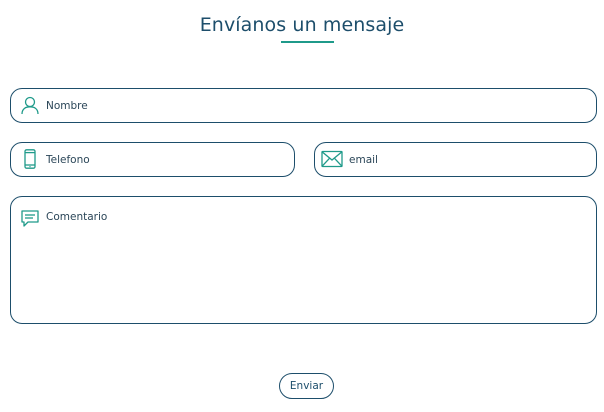  What do you see at coordinates (30, 159) in the screenshot?
I see `phone-icon` at bounding box center [30, 159].